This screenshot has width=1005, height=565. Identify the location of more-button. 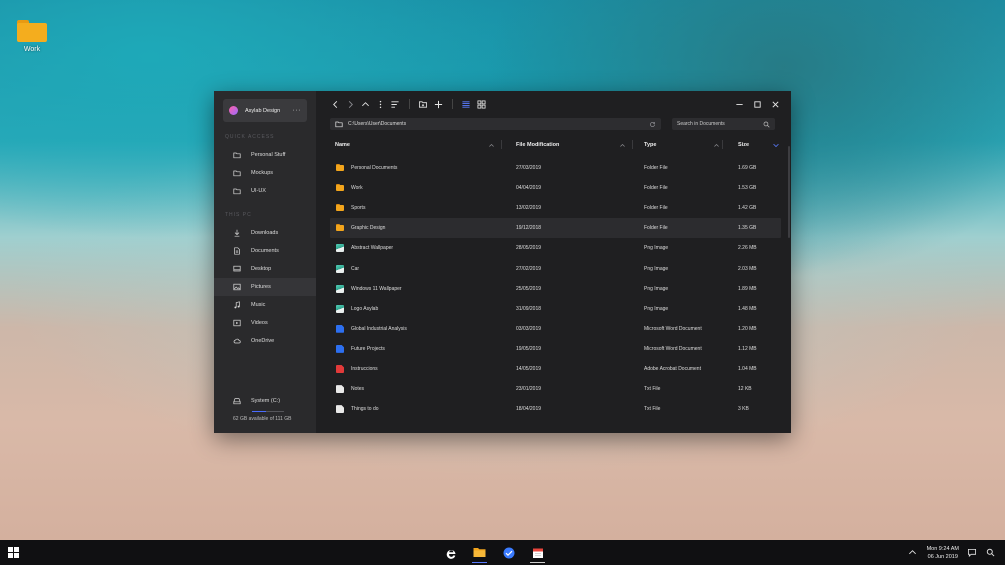
(380, 104).